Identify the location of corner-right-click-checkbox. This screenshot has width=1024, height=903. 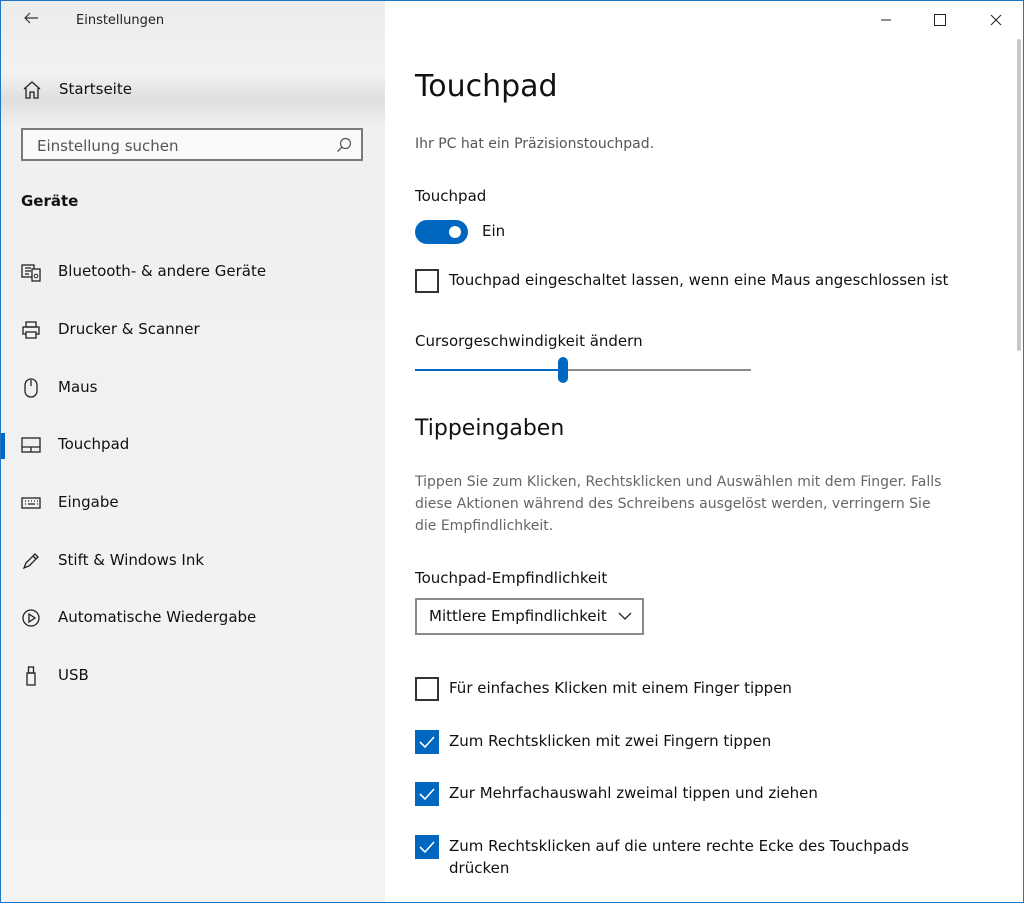
(427, 847).